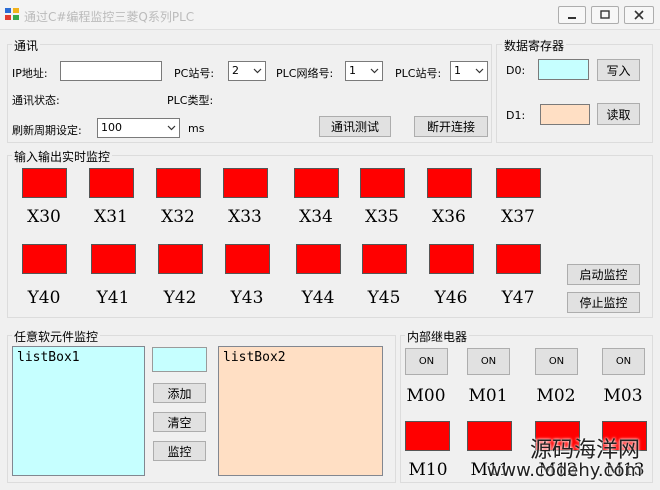 This screenshot has width=660, height=490. What do you see at coordinates (352, 70) in the screenshot?
I see `plc-network-value: 1` at bounding box center [352, 70].